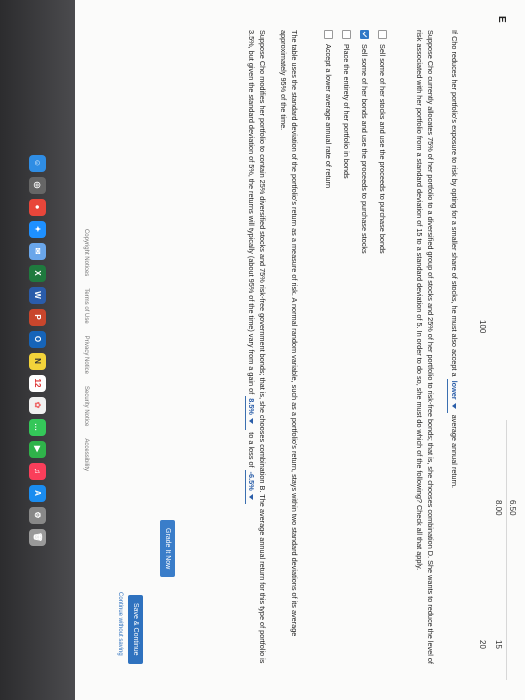  Describe the element at coordinates (506, 550) in the screenshot. I see `table-divider` at that location.